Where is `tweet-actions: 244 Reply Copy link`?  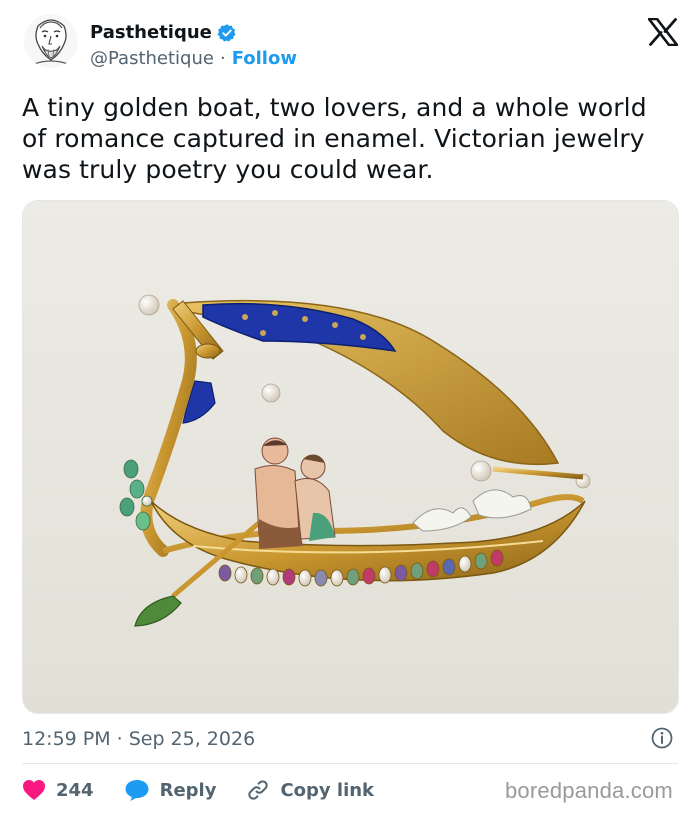 tweet-actions: 244 Reply Copy link is located at coordinates (213, 790).